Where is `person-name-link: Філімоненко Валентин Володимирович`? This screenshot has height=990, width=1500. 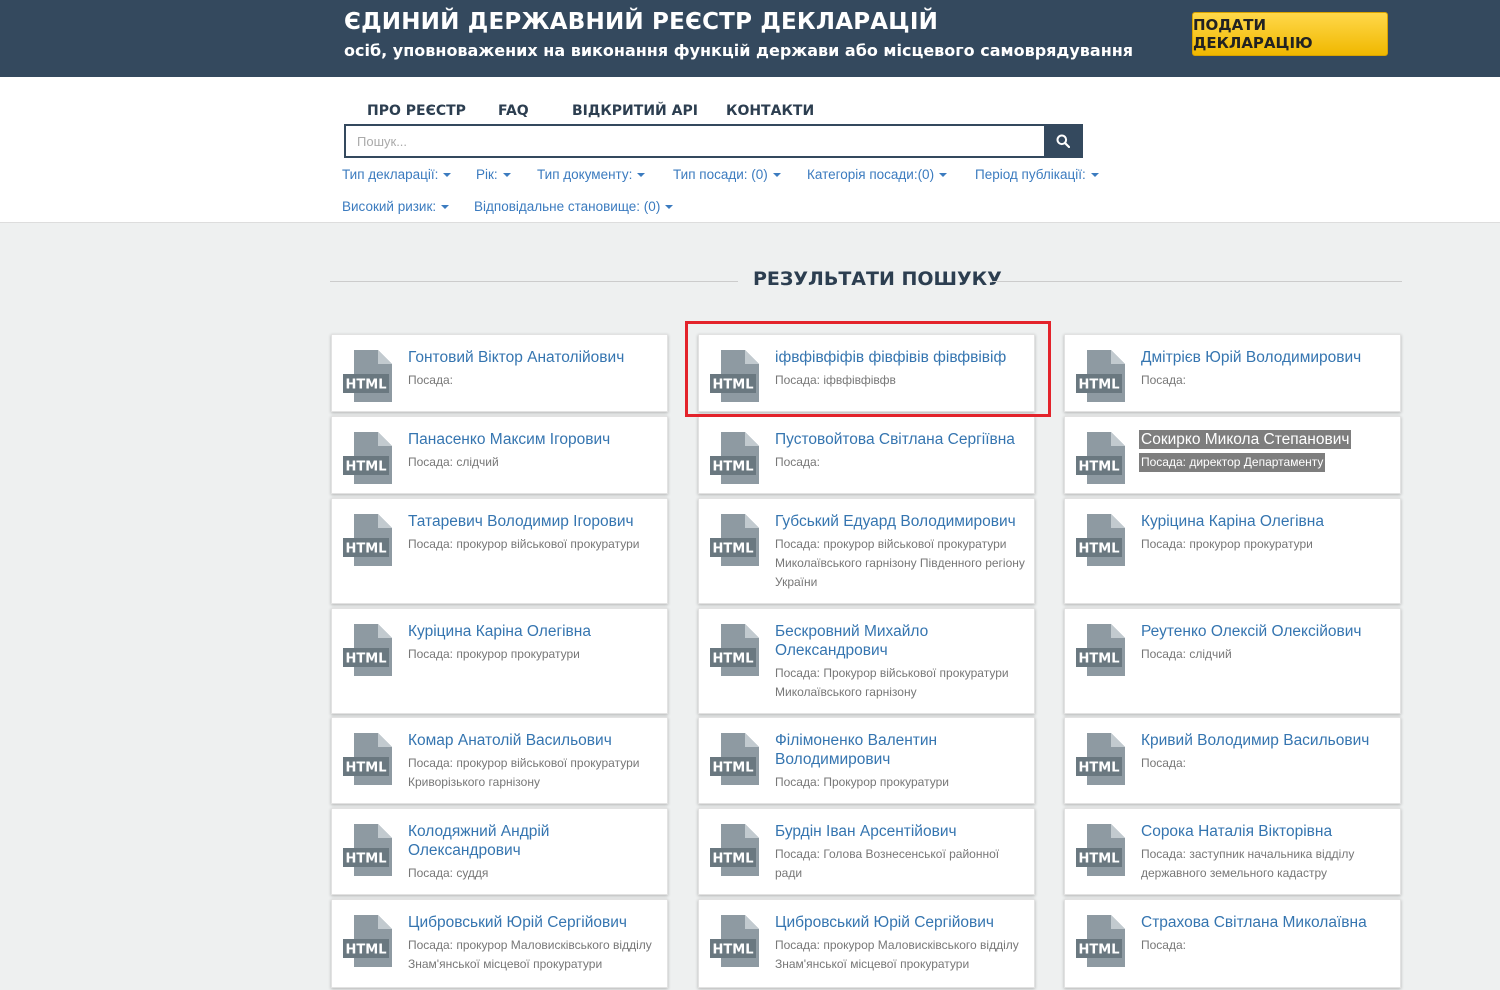
person-name-link: Філімоненко Валентин Володимирович is located at coordinates (900, 750).